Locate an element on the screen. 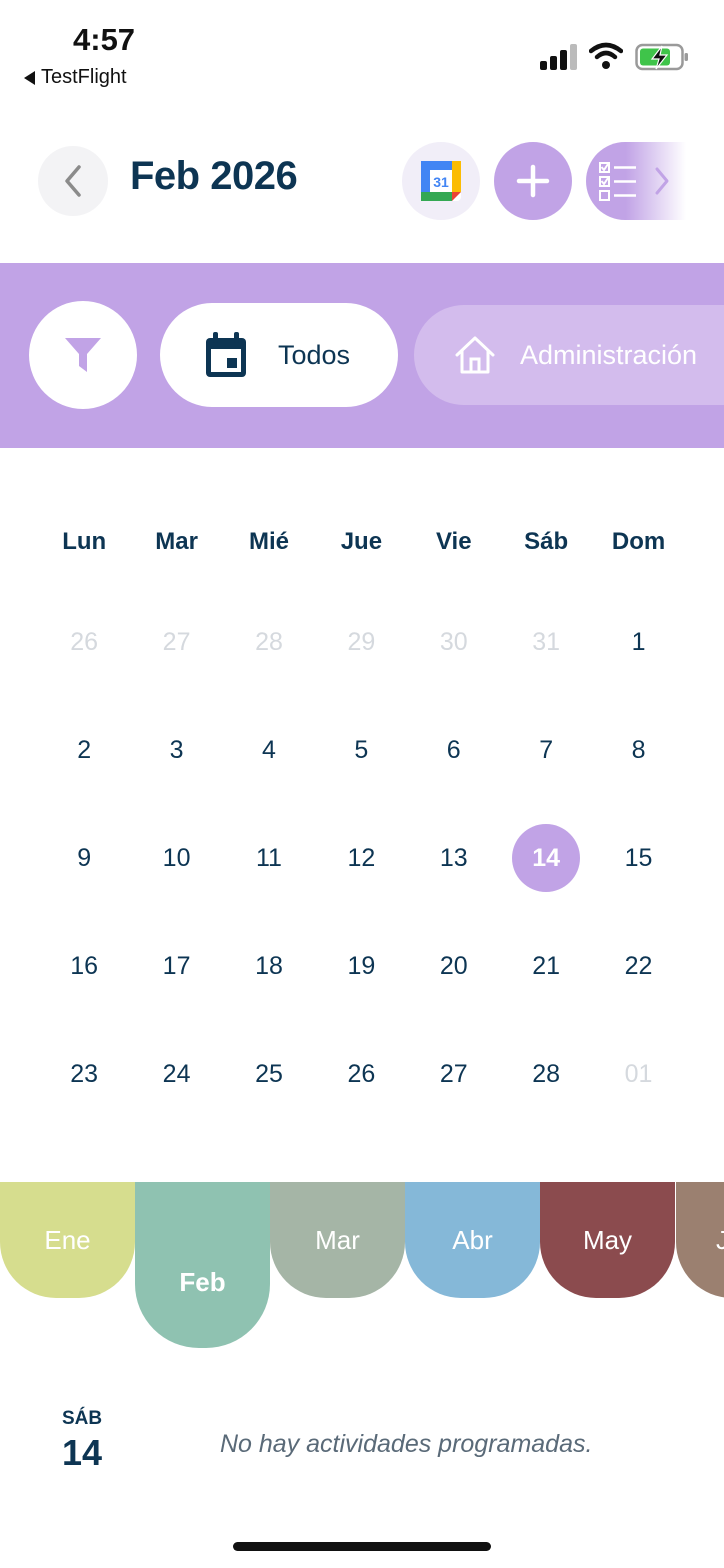 This screenshot has width=724, height=1568. calendar-day-outside-month: 31 is located at coordinates (546, 642).